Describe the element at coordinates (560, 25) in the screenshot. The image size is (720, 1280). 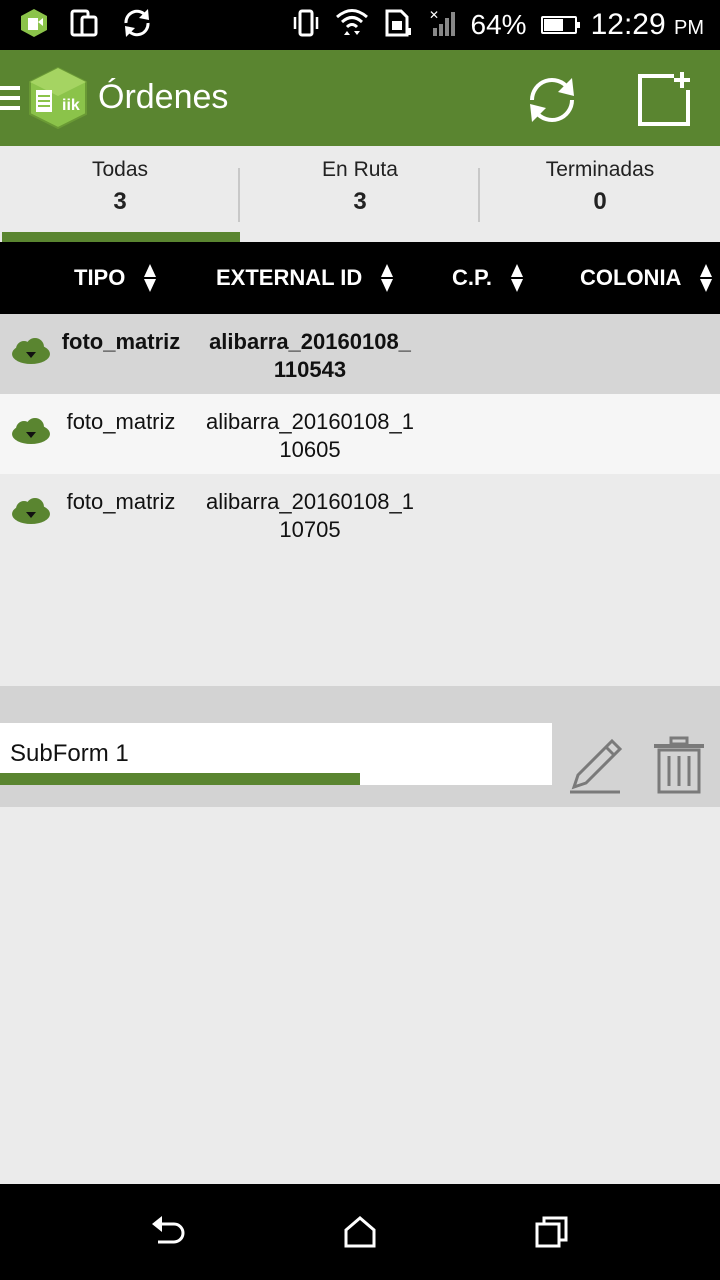
I see `battery-icon` at that location.